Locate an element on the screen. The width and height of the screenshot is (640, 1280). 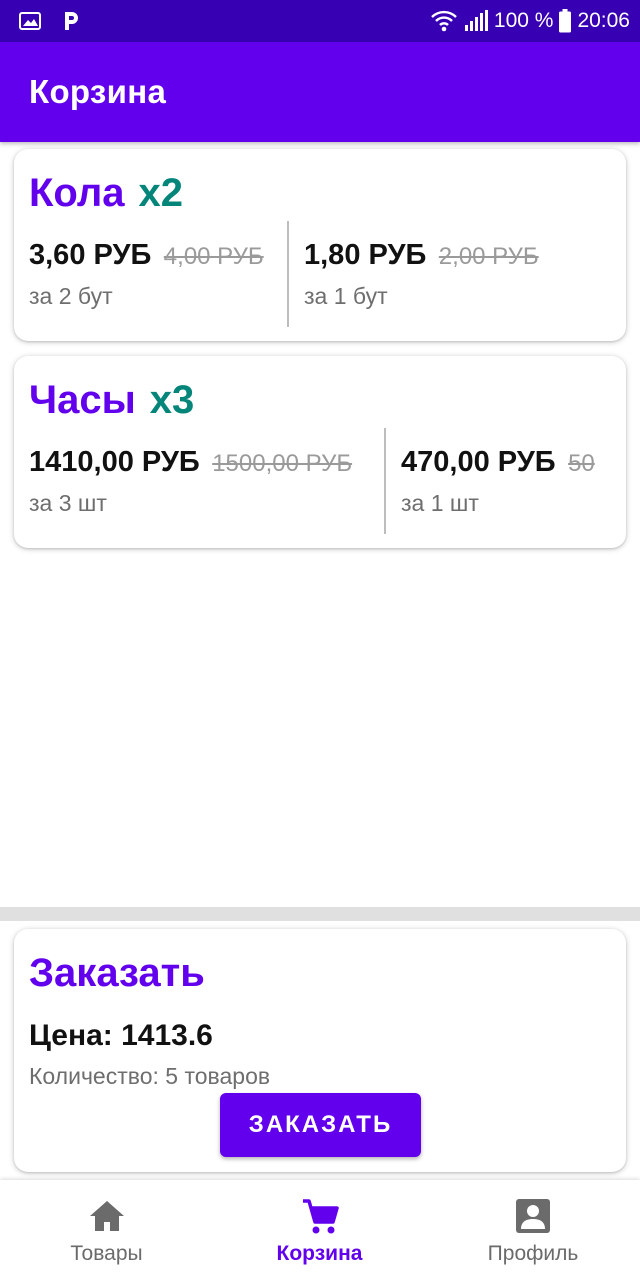
total-unit-label: за 3 шт is located at coordinates (68, 503).